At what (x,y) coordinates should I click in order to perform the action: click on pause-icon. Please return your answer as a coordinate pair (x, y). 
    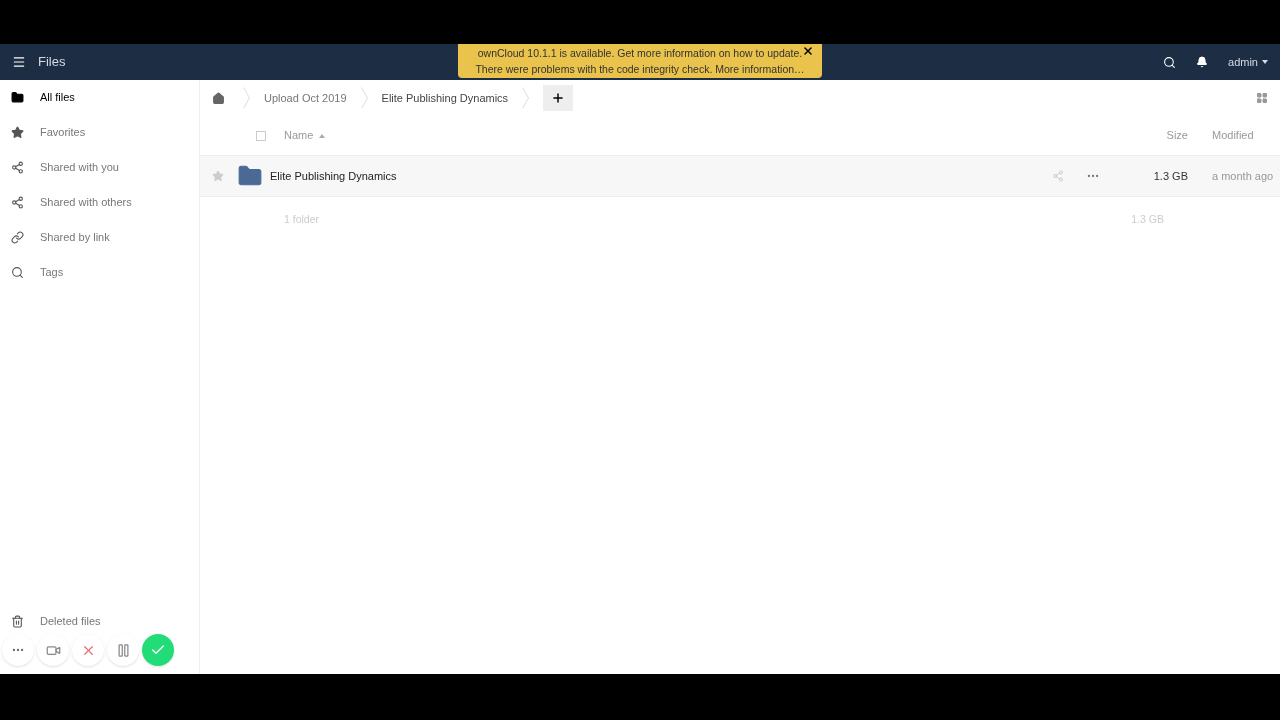
    Looking at the image, I should click on (123, 650).